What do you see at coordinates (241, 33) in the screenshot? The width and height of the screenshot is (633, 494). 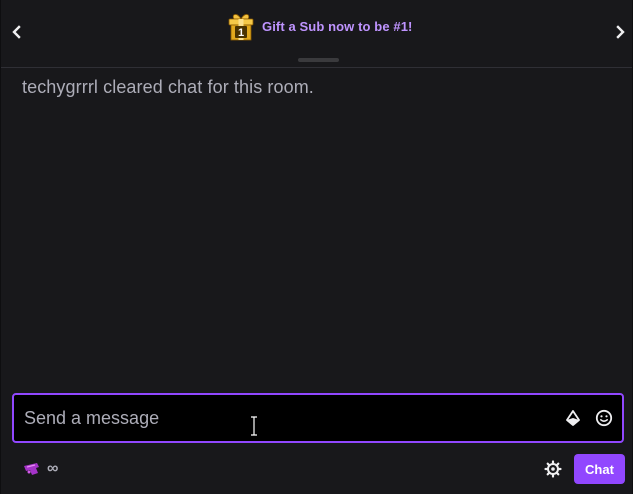 I see `gift-badge-number: 1` at bounding box center [241, 33].